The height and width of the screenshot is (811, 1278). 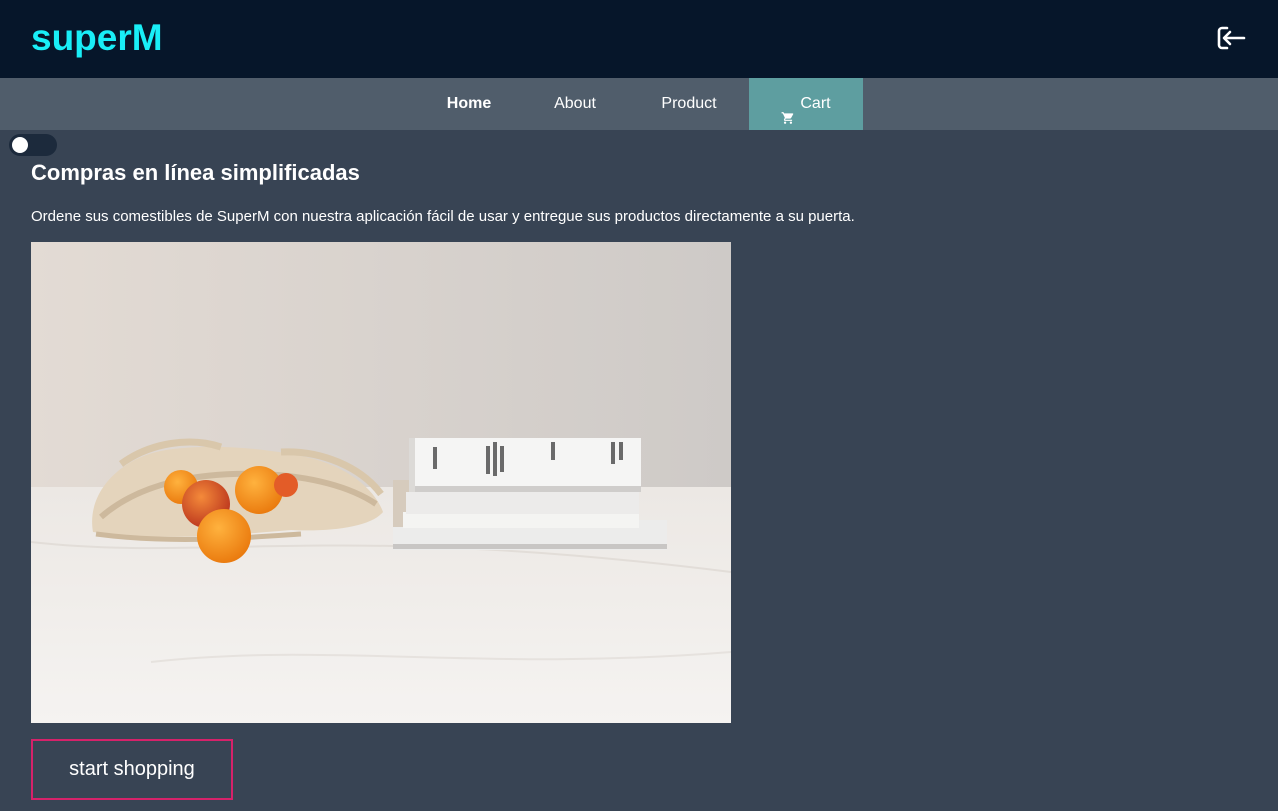 What do you see at coordinates (639, 39) in the screenshot?
I see `top-header: superM` at bounding box center [639, 39].